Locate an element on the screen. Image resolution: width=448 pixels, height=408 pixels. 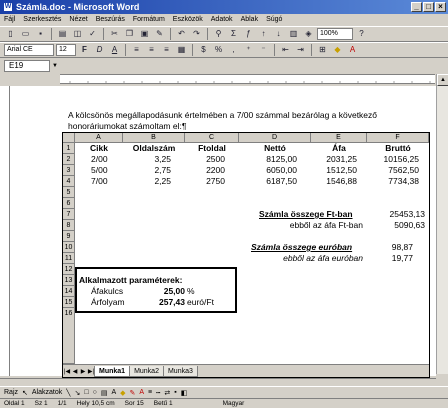
data-cell: 3,25 is located at coordinates (147, 159).